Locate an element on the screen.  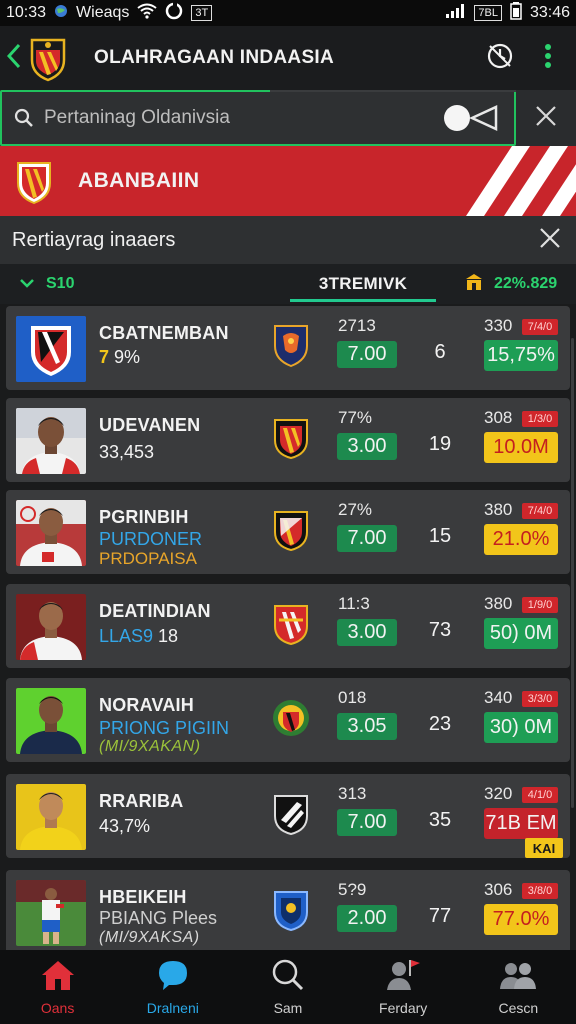
player-stat: PURDONER is located at coordinates (151, 539).